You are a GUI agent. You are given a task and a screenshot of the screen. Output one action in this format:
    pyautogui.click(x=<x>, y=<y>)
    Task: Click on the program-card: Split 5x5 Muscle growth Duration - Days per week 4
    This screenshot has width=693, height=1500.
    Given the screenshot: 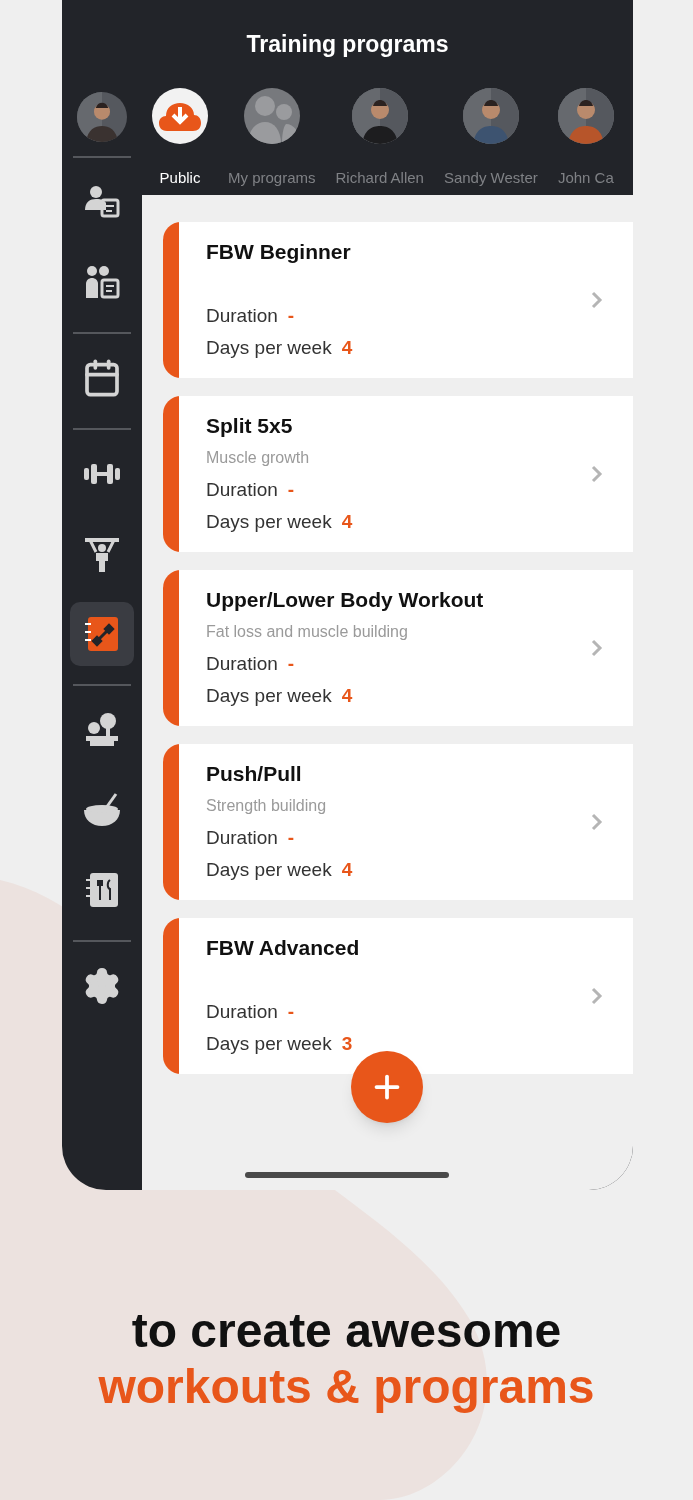 What is the action you would take?
    pyautogui.click(x=398, y=474)
    